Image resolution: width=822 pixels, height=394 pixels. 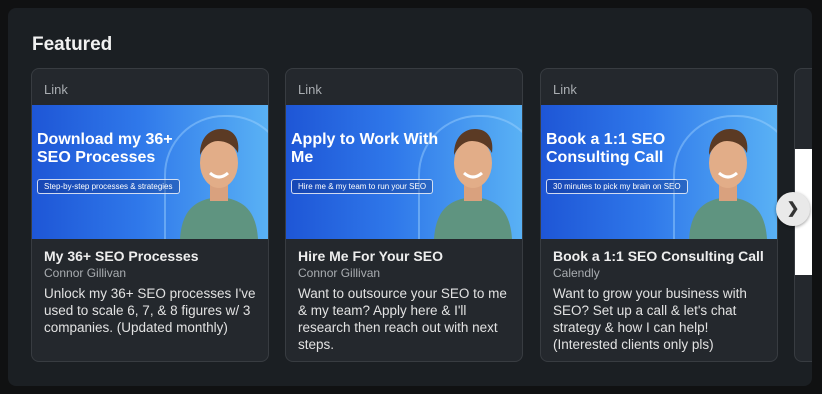 I want to click on thumbnail-headline: Book a 1:1 SEO Consulting Call, so click(x=606, y=148).